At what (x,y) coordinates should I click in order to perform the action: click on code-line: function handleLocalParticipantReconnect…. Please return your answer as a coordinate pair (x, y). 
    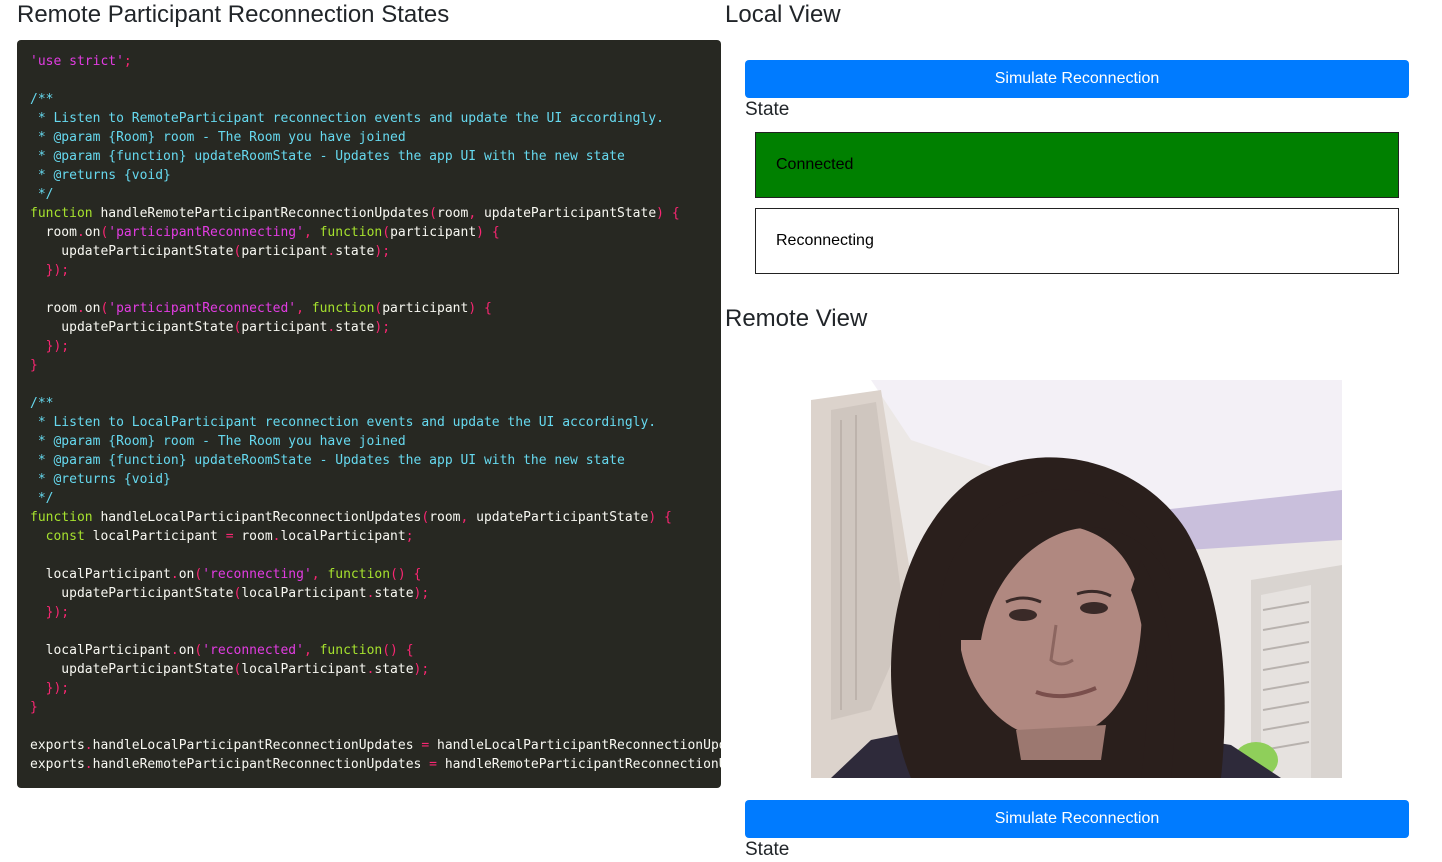
    Looking at the image, I should click on (351, 517).